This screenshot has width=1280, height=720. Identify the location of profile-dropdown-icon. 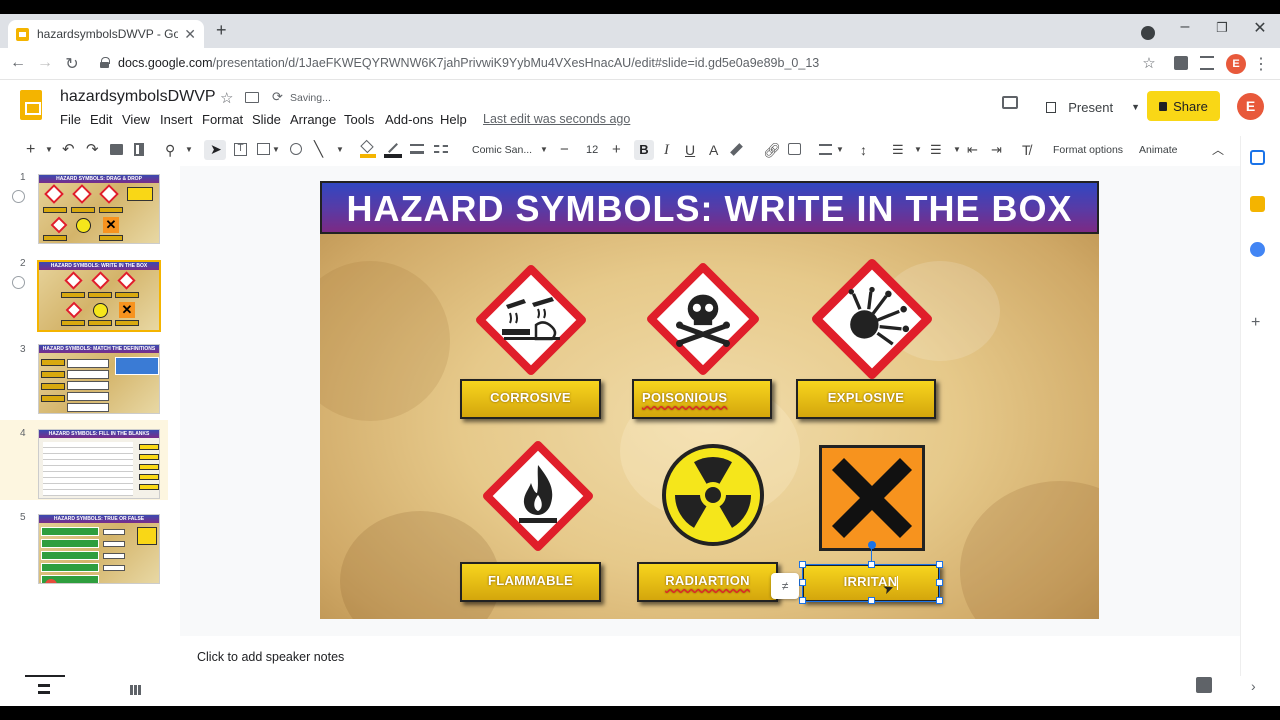
(1148, 33).